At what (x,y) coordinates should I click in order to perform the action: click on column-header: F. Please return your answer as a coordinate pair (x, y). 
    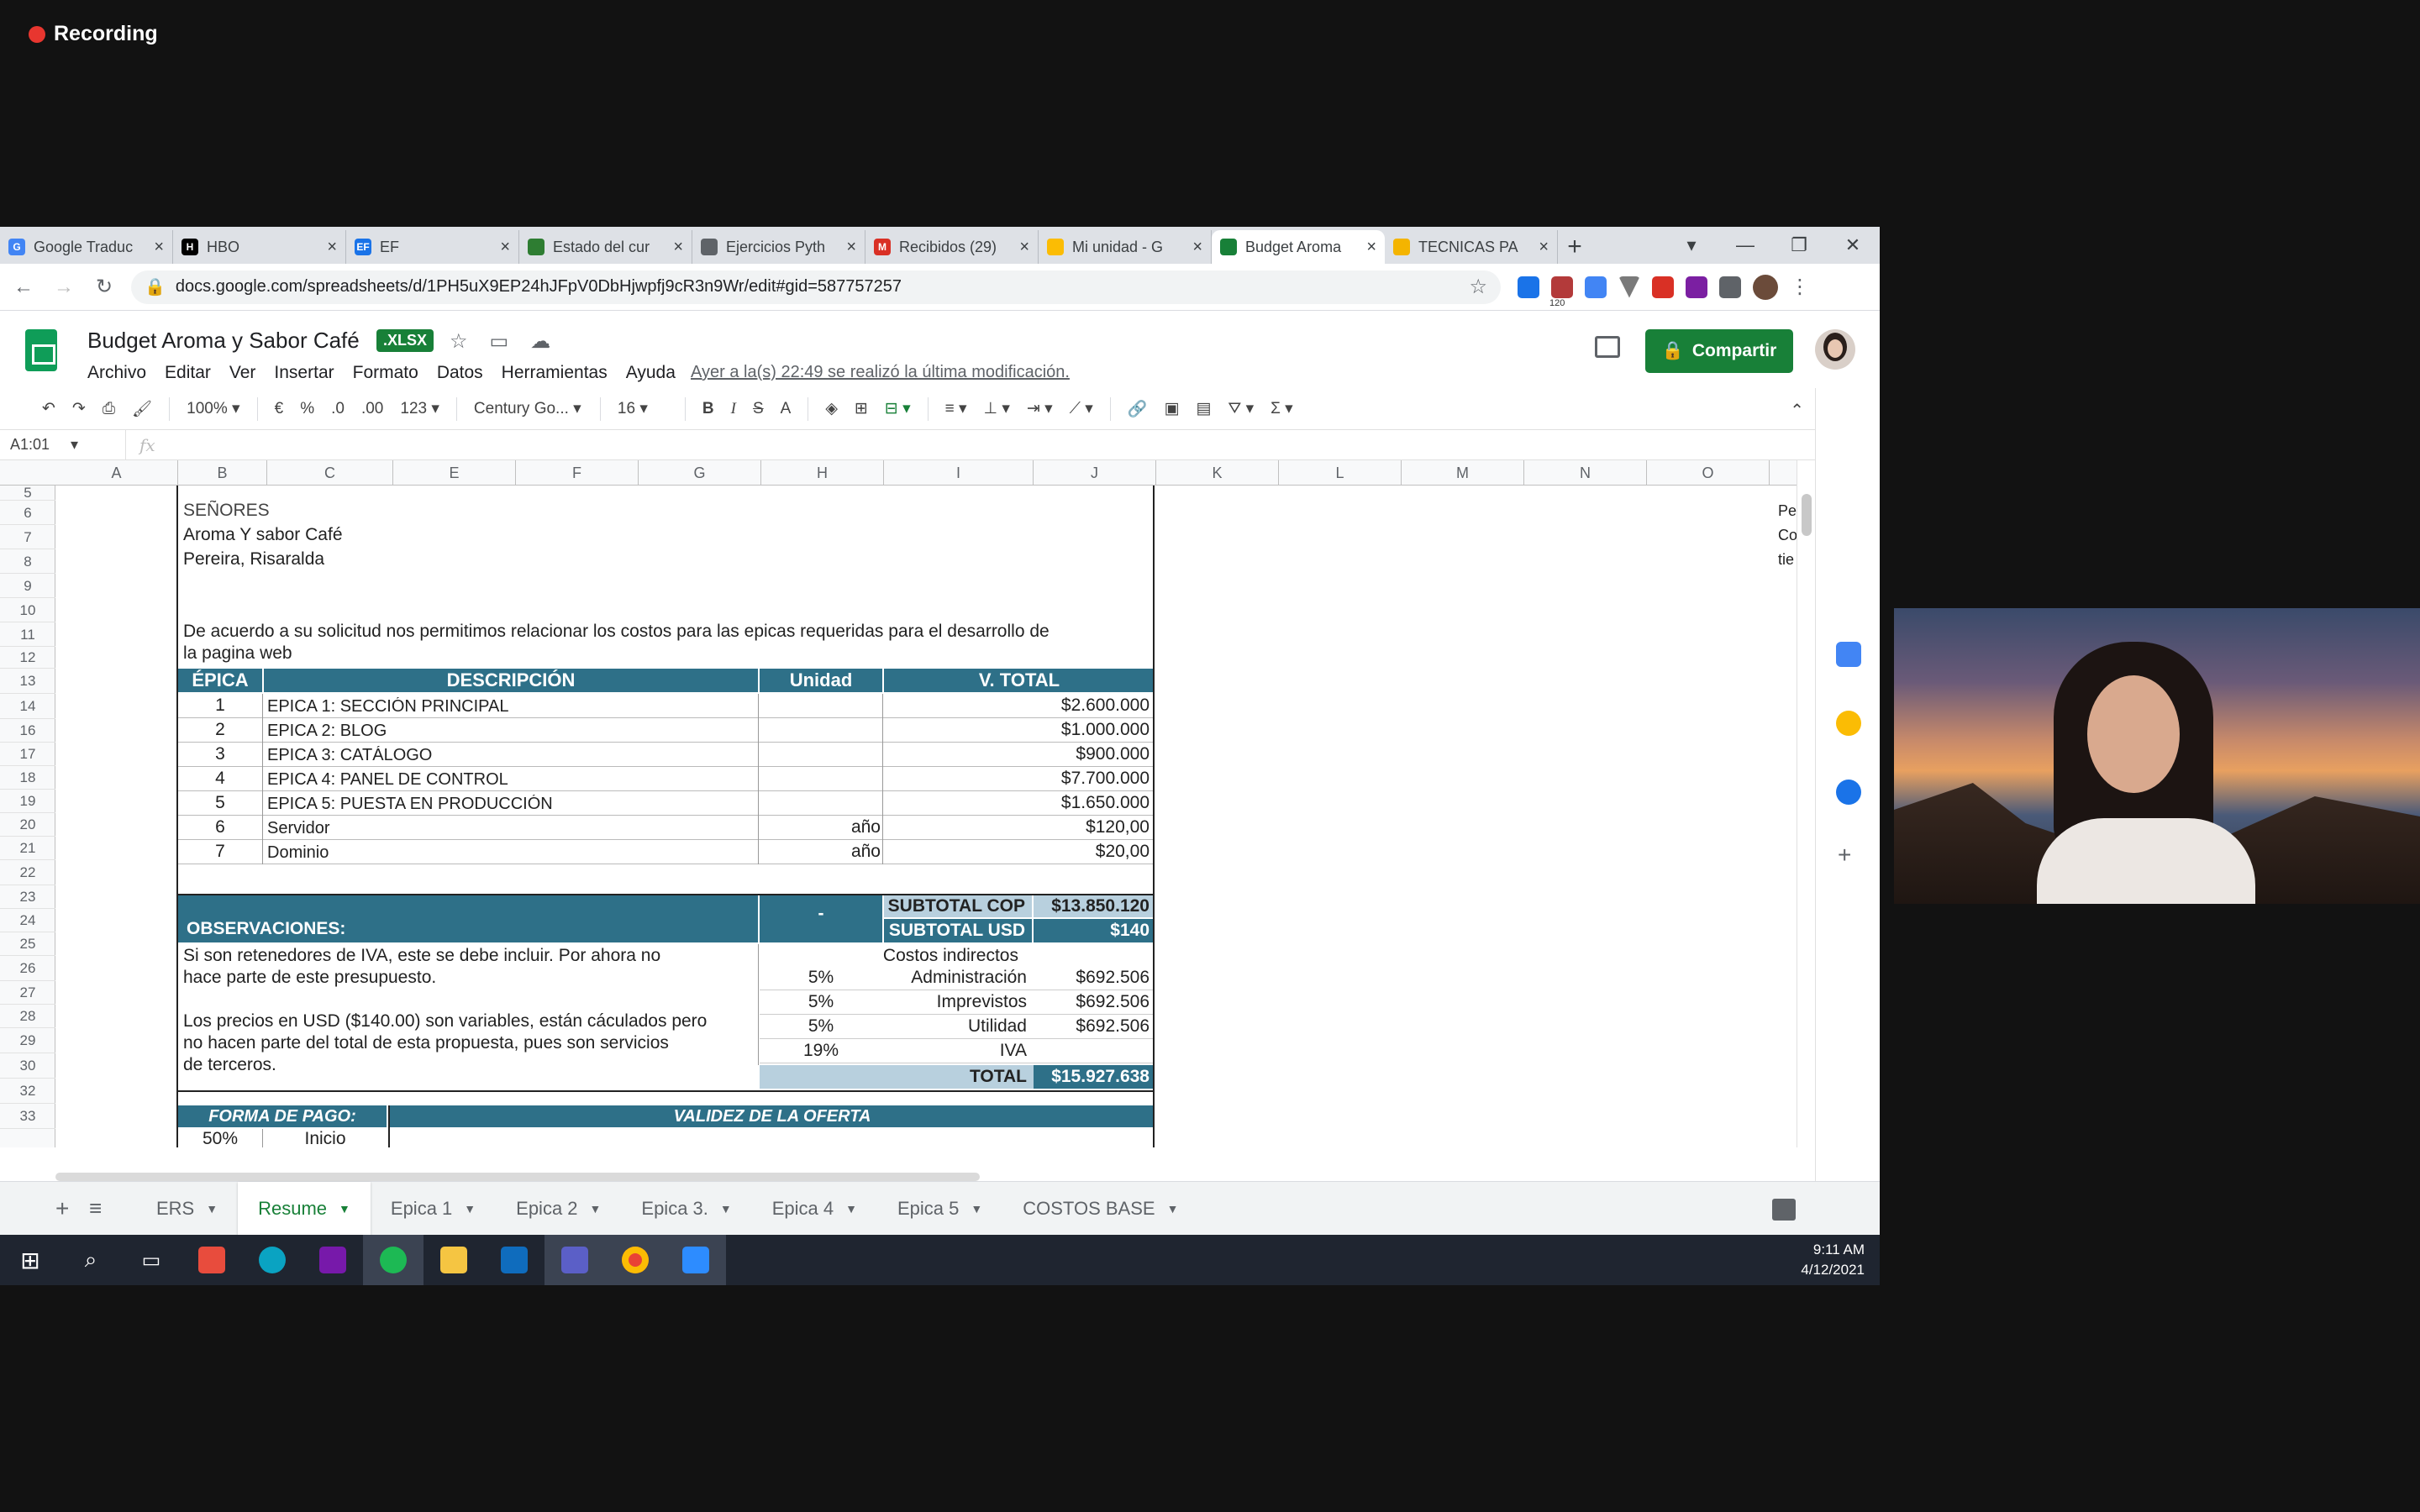
    Looking at the image, I should click on (577, 473).